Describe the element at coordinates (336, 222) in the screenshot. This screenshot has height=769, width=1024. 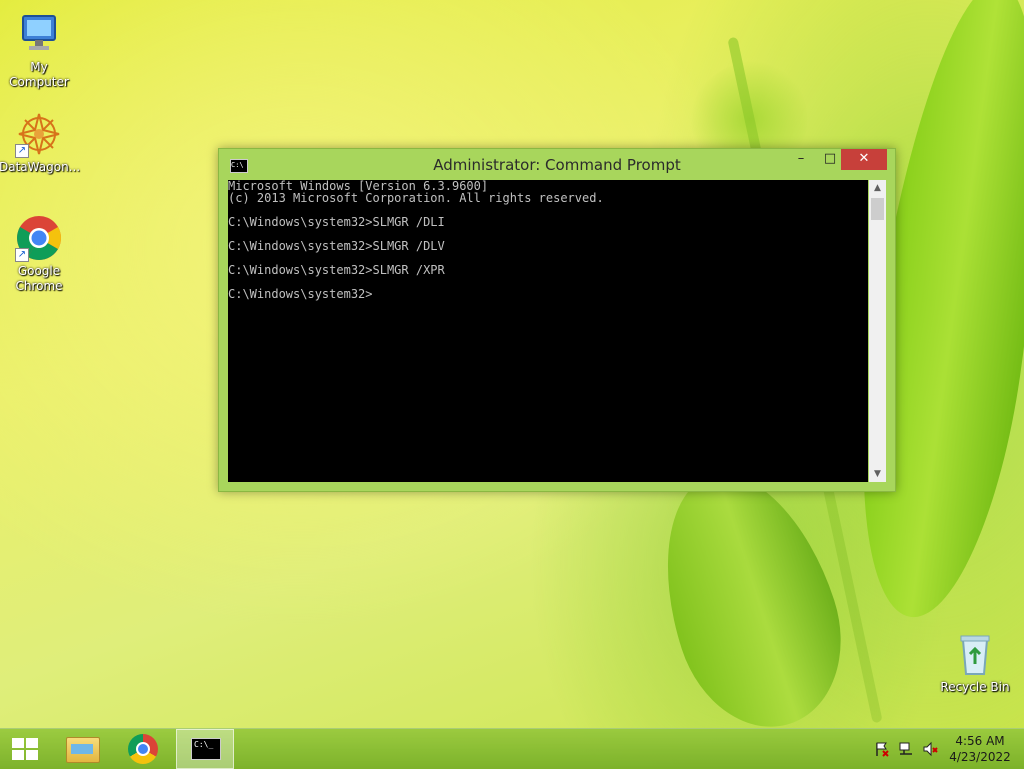
I see `console-line: C:\Windows\system32>SLMGR /DLI` at that location.